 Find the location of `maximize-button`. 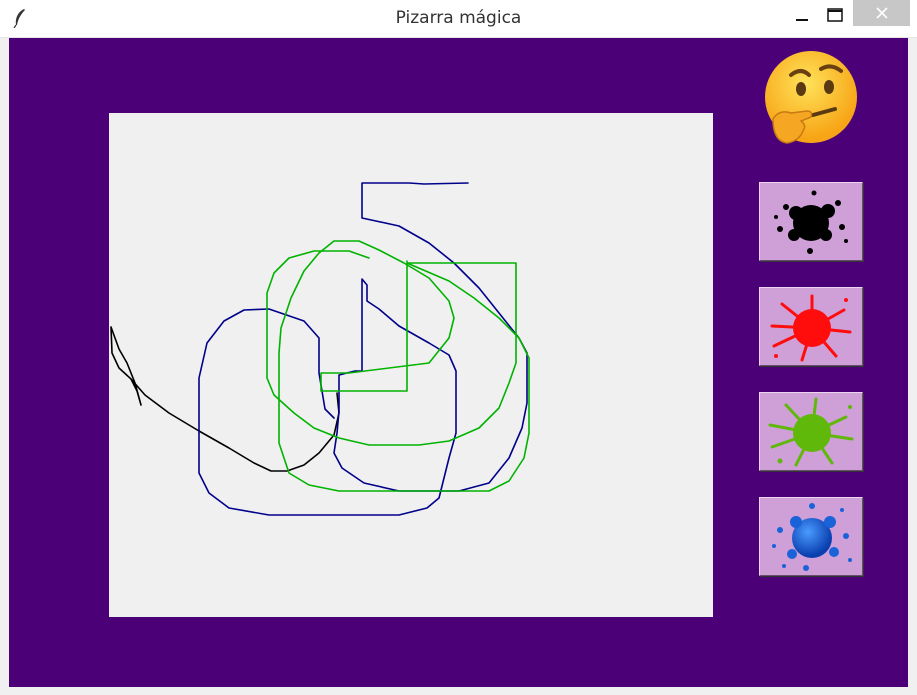

maximize-button is located at coordinates (835, 15).